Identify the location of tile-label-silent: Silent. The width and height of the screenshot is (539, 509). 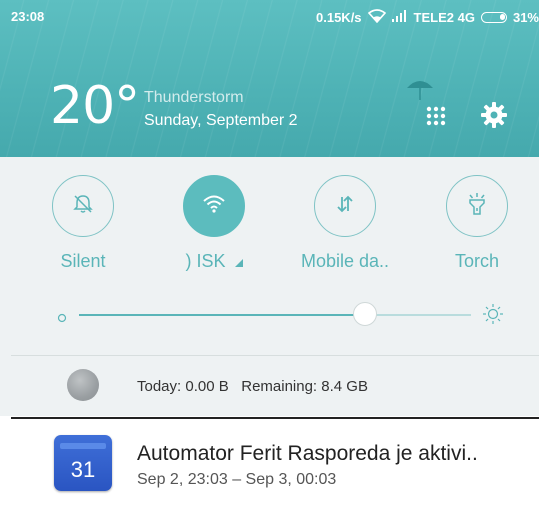
(83, 261).